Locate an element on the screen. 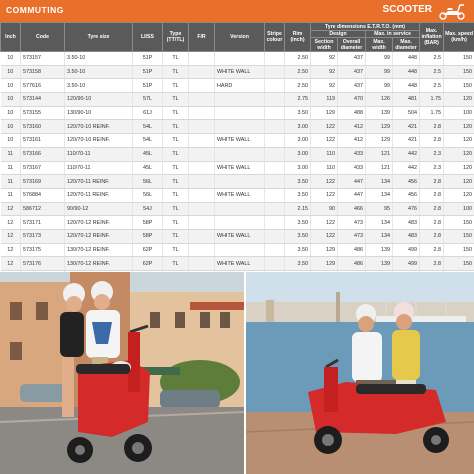 Image resolution: width=474 pixels, height=474 pixels. cell-rim: 3.50 is located at coordinates (297, 195).